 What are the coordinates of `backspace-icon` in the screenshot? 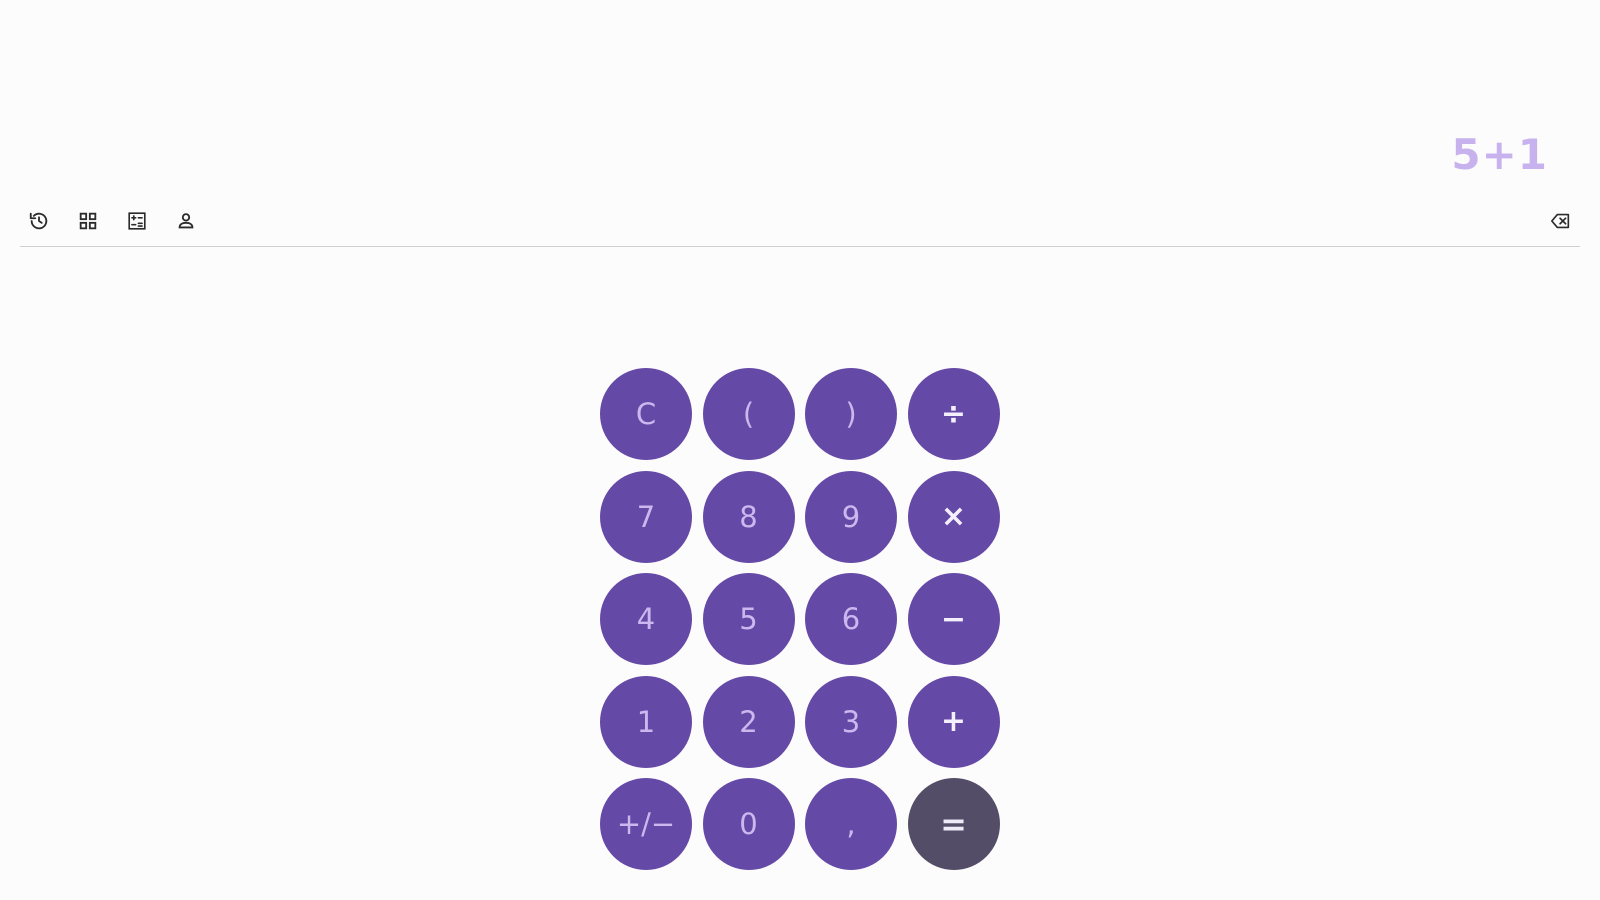 It's located at (1561, 221).